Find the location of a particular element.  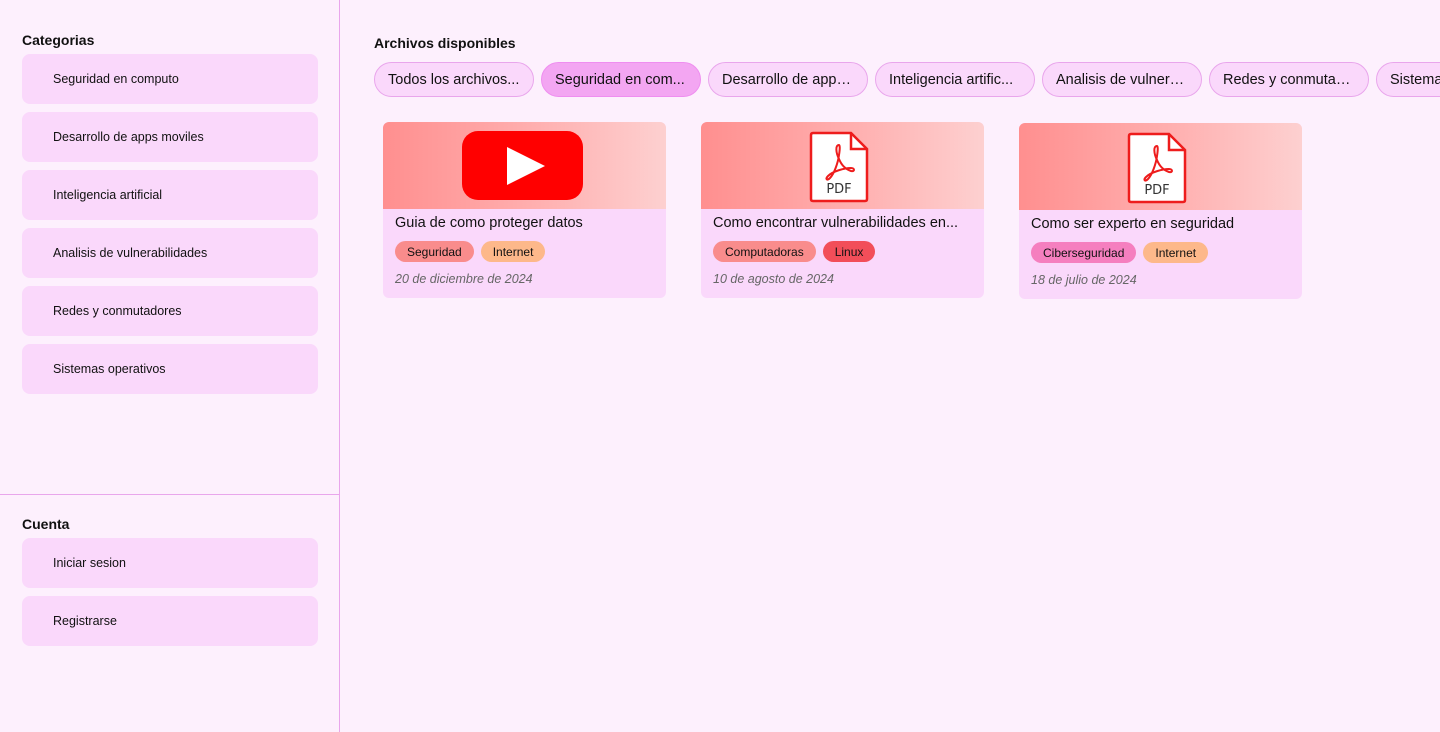

file-title: Como ser experto en seguridad is located at coordinates (1133, 224).